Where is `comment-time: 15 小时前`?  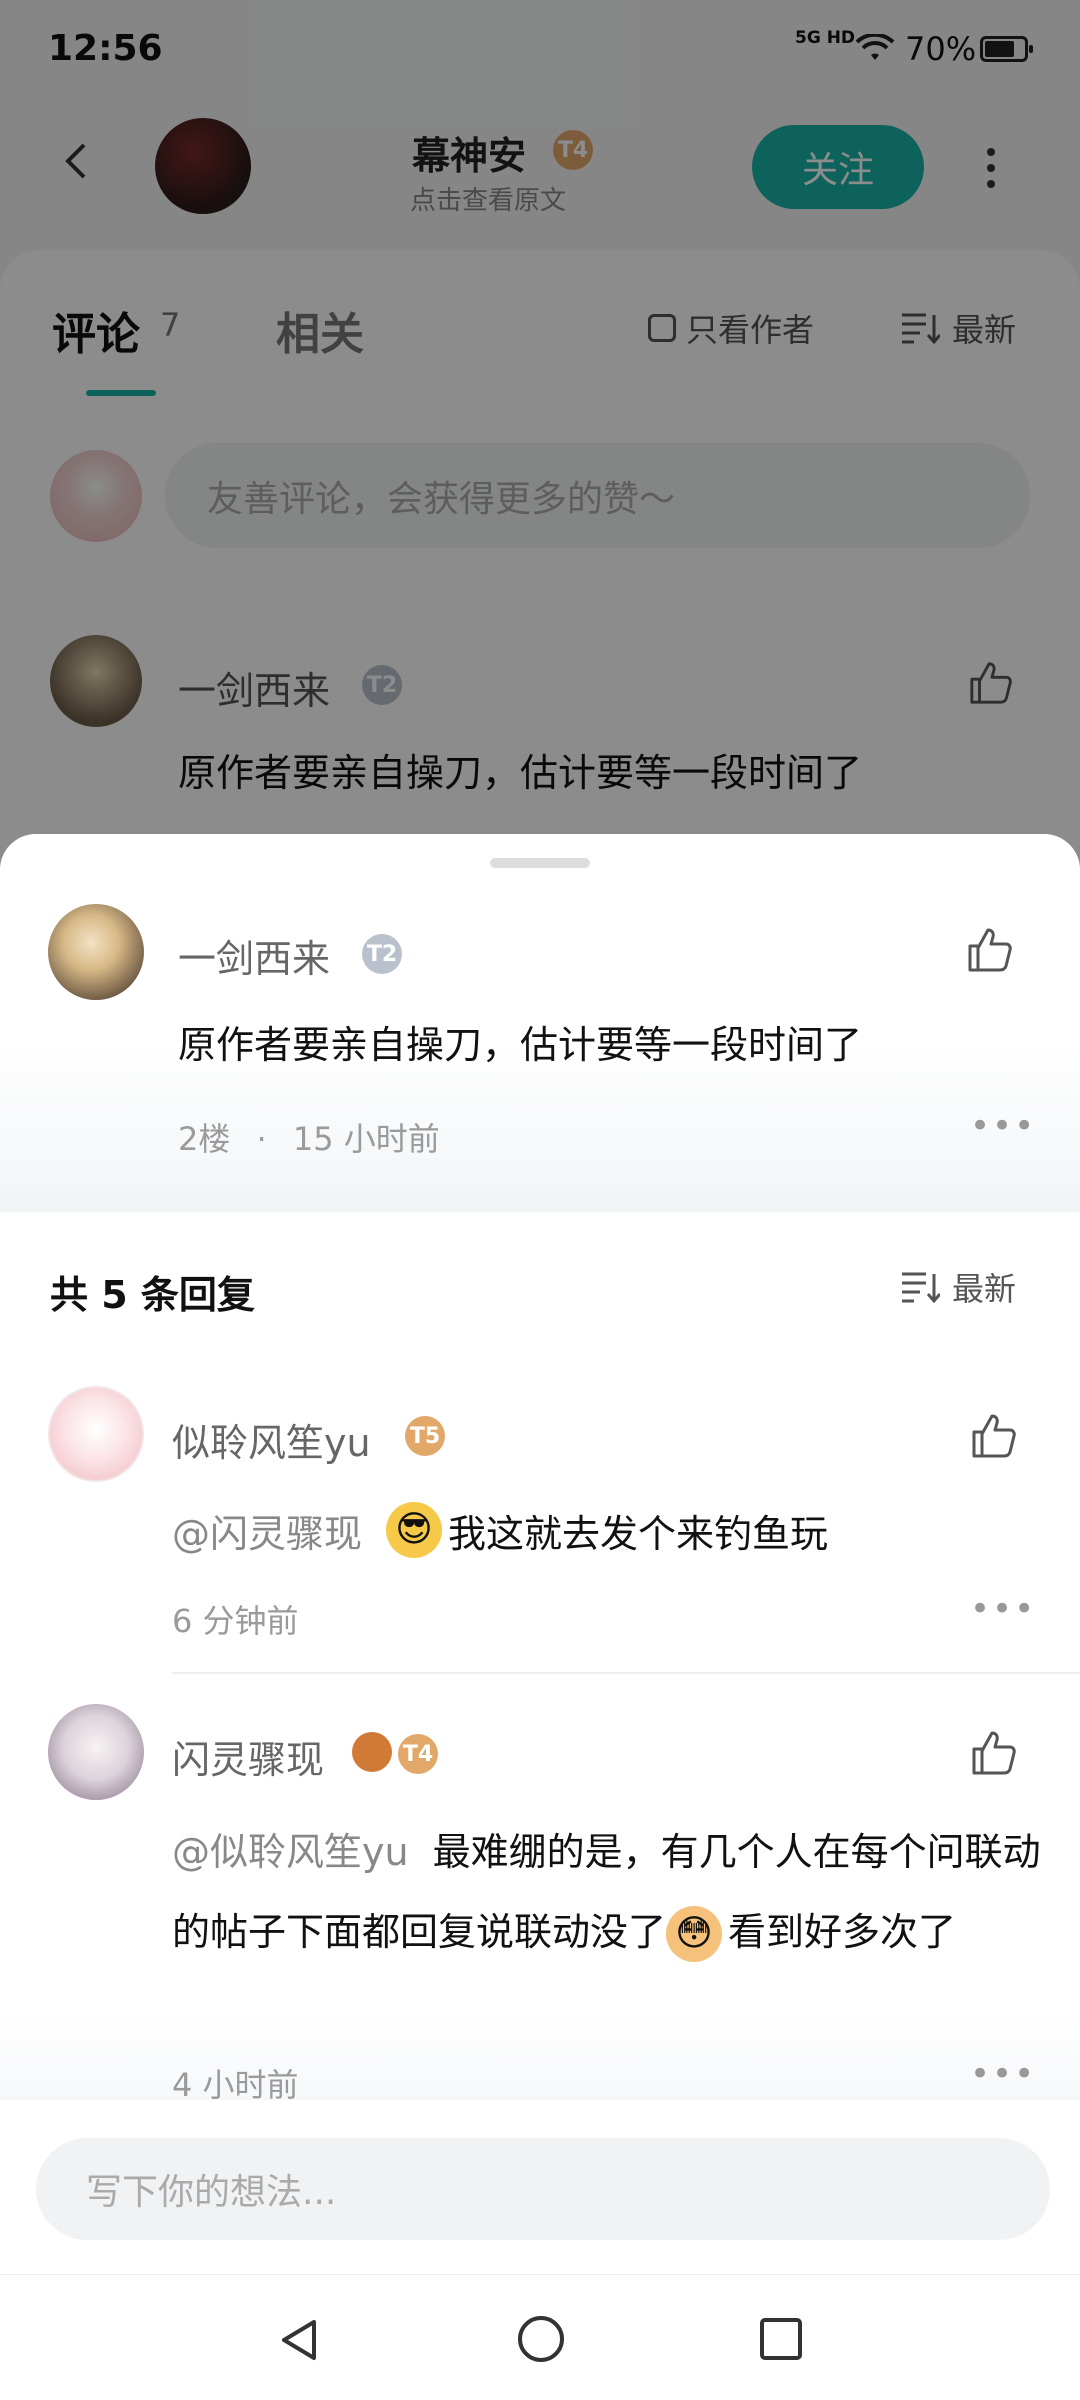
comment-time: 15 小时前 is located at coordinates (366, 1139).